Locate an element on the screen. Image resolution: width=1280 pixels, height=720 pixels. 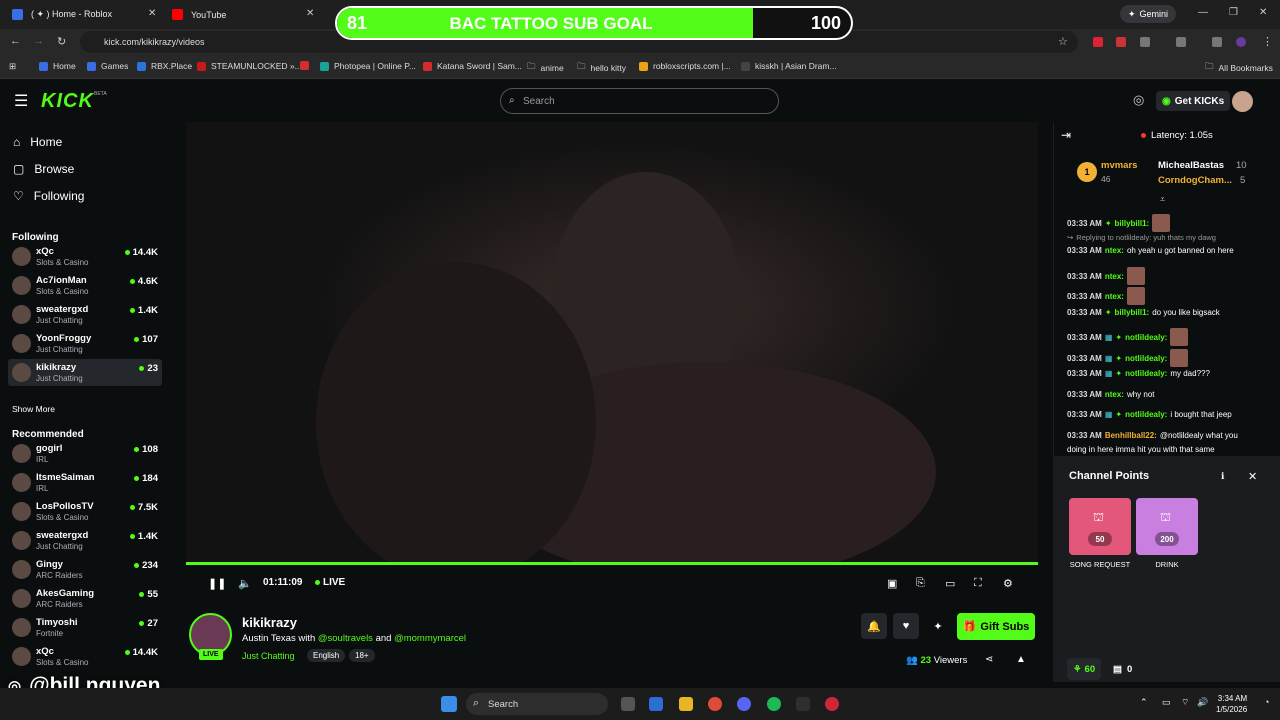
sidebar-channel-yoonfroggy: YoonFroggy Just Chatting 107 is located at coordinates (85, 343).